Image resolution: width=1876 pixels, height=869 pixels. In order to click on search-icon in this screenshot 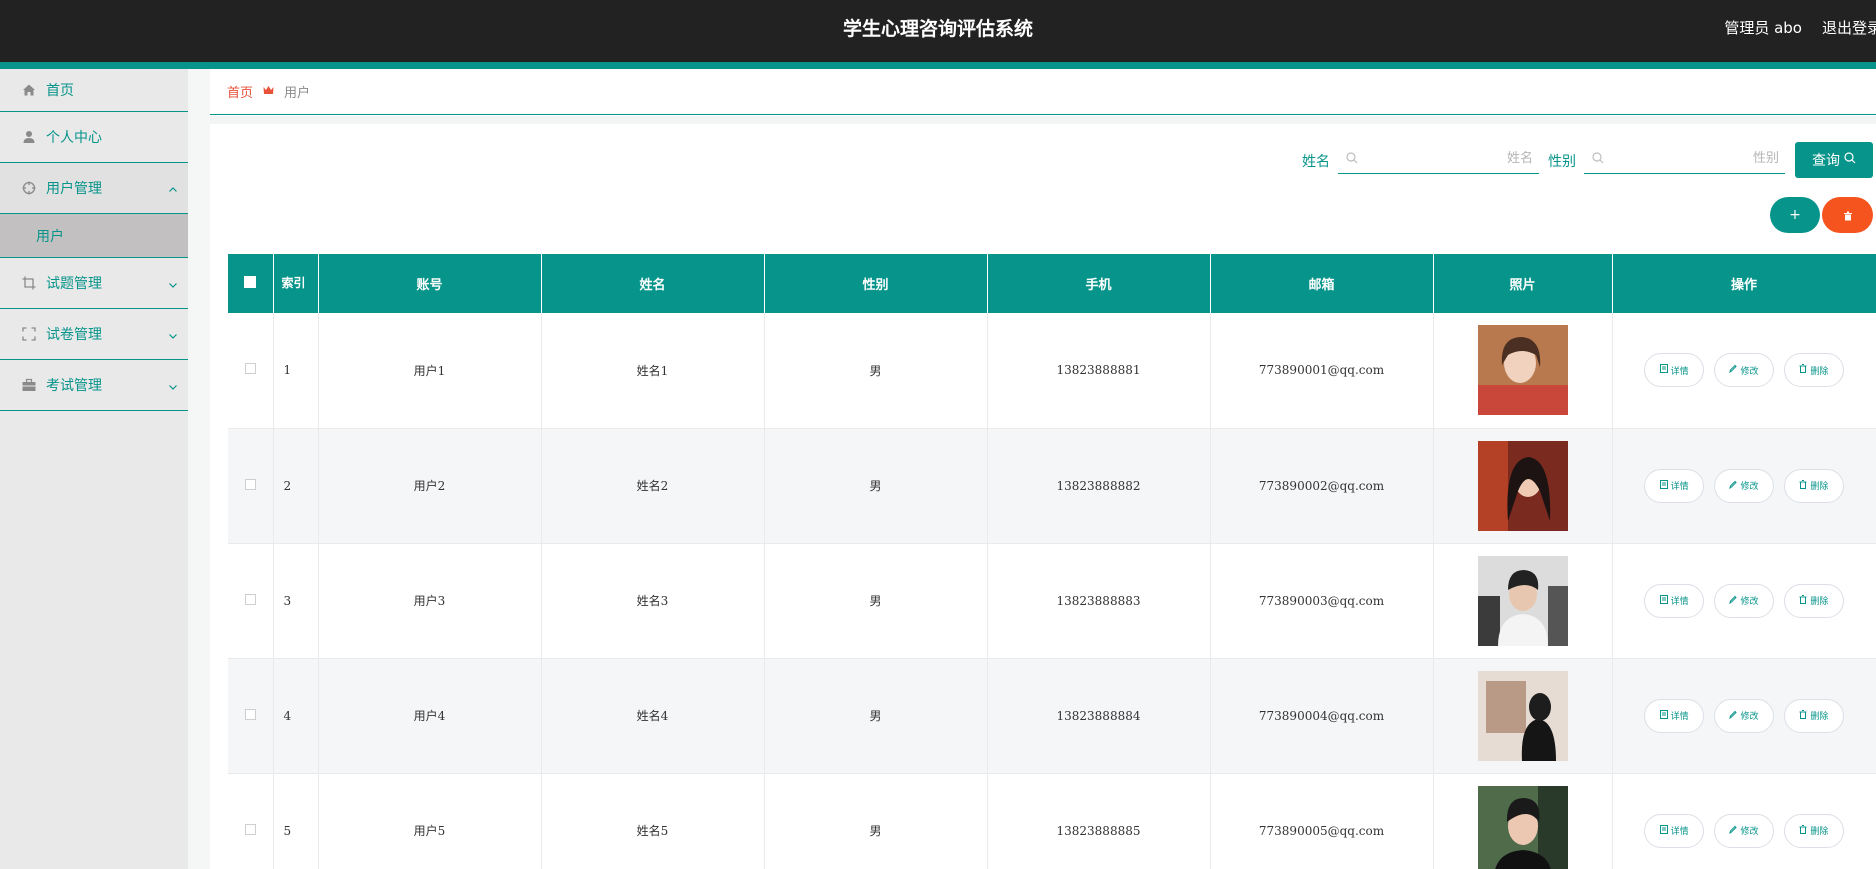, I will do `click(1598, 158)`.